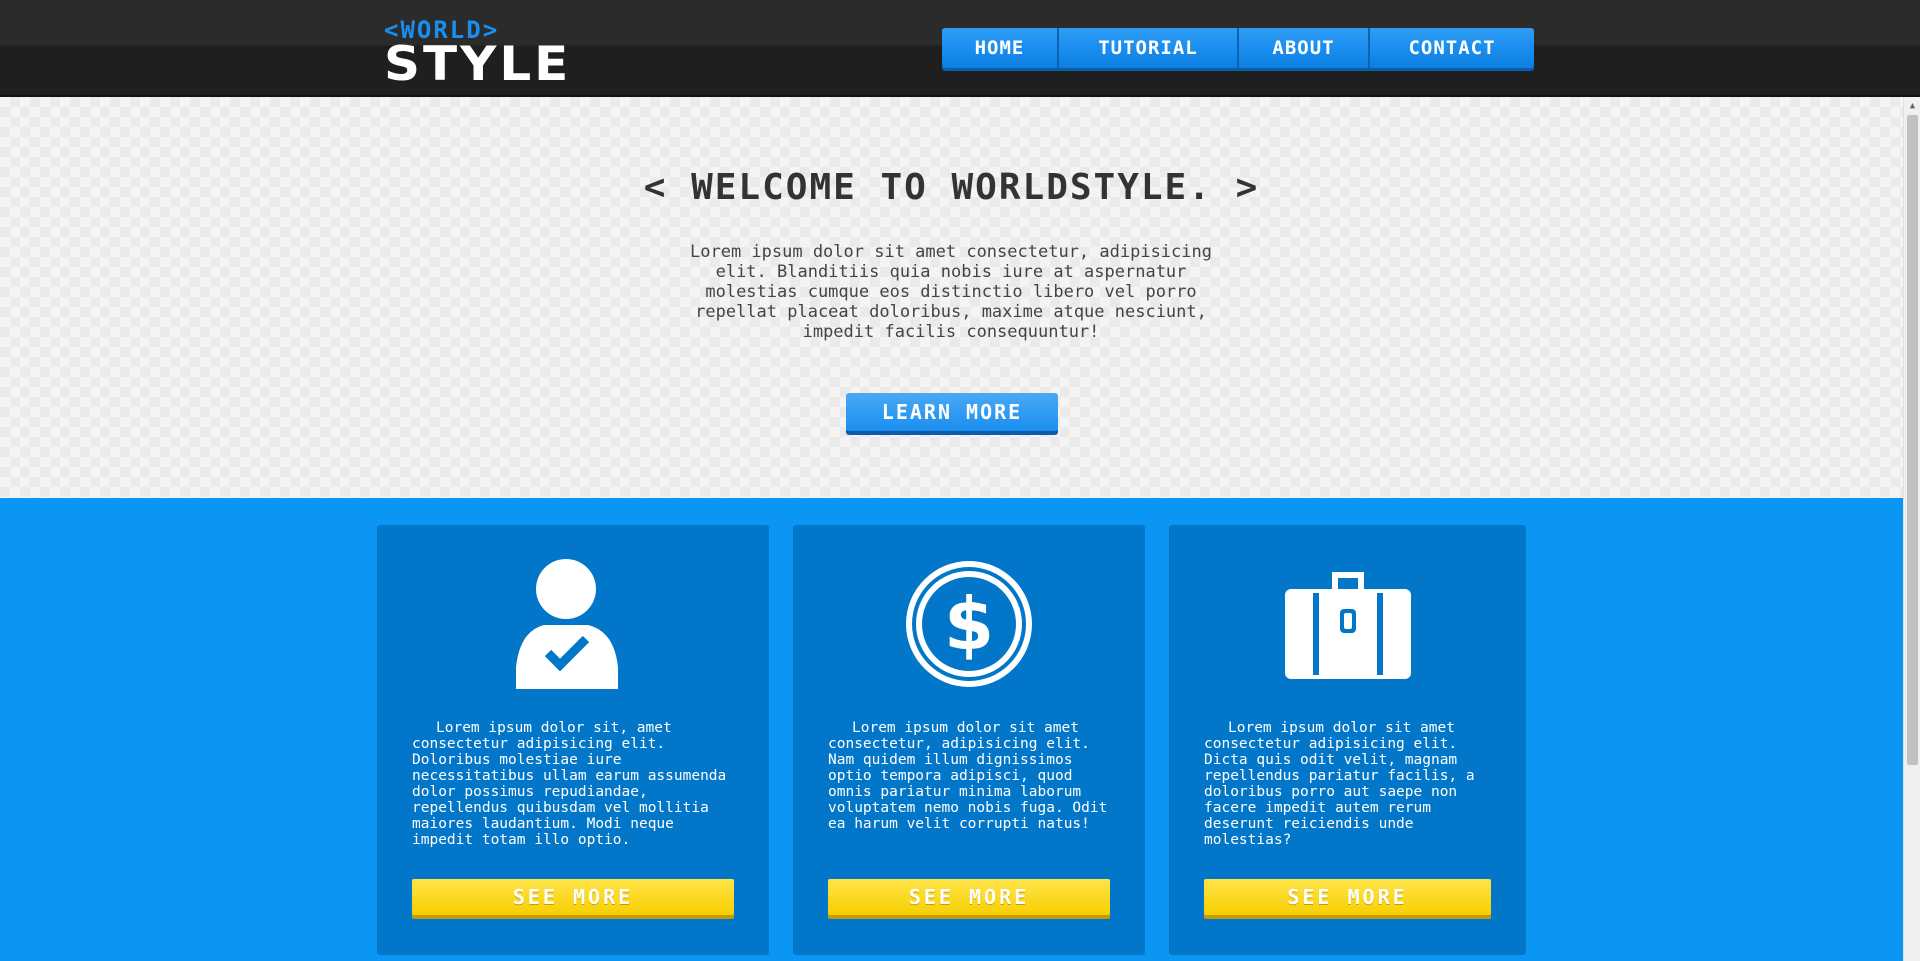  I want to click on nav-tutorial: TUTORIAL, so click(1149, 48).